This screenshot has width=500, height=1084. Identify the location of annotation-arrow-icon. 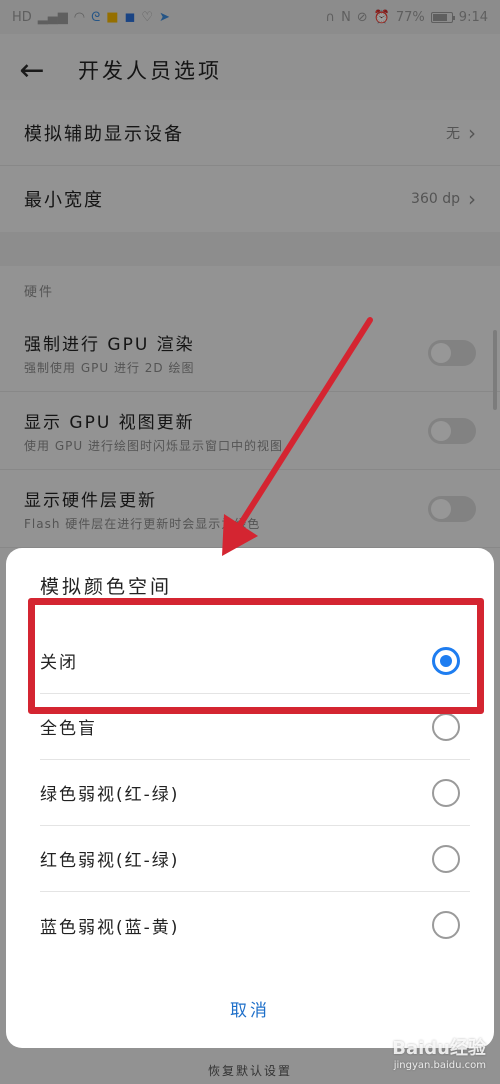
(297, 436).